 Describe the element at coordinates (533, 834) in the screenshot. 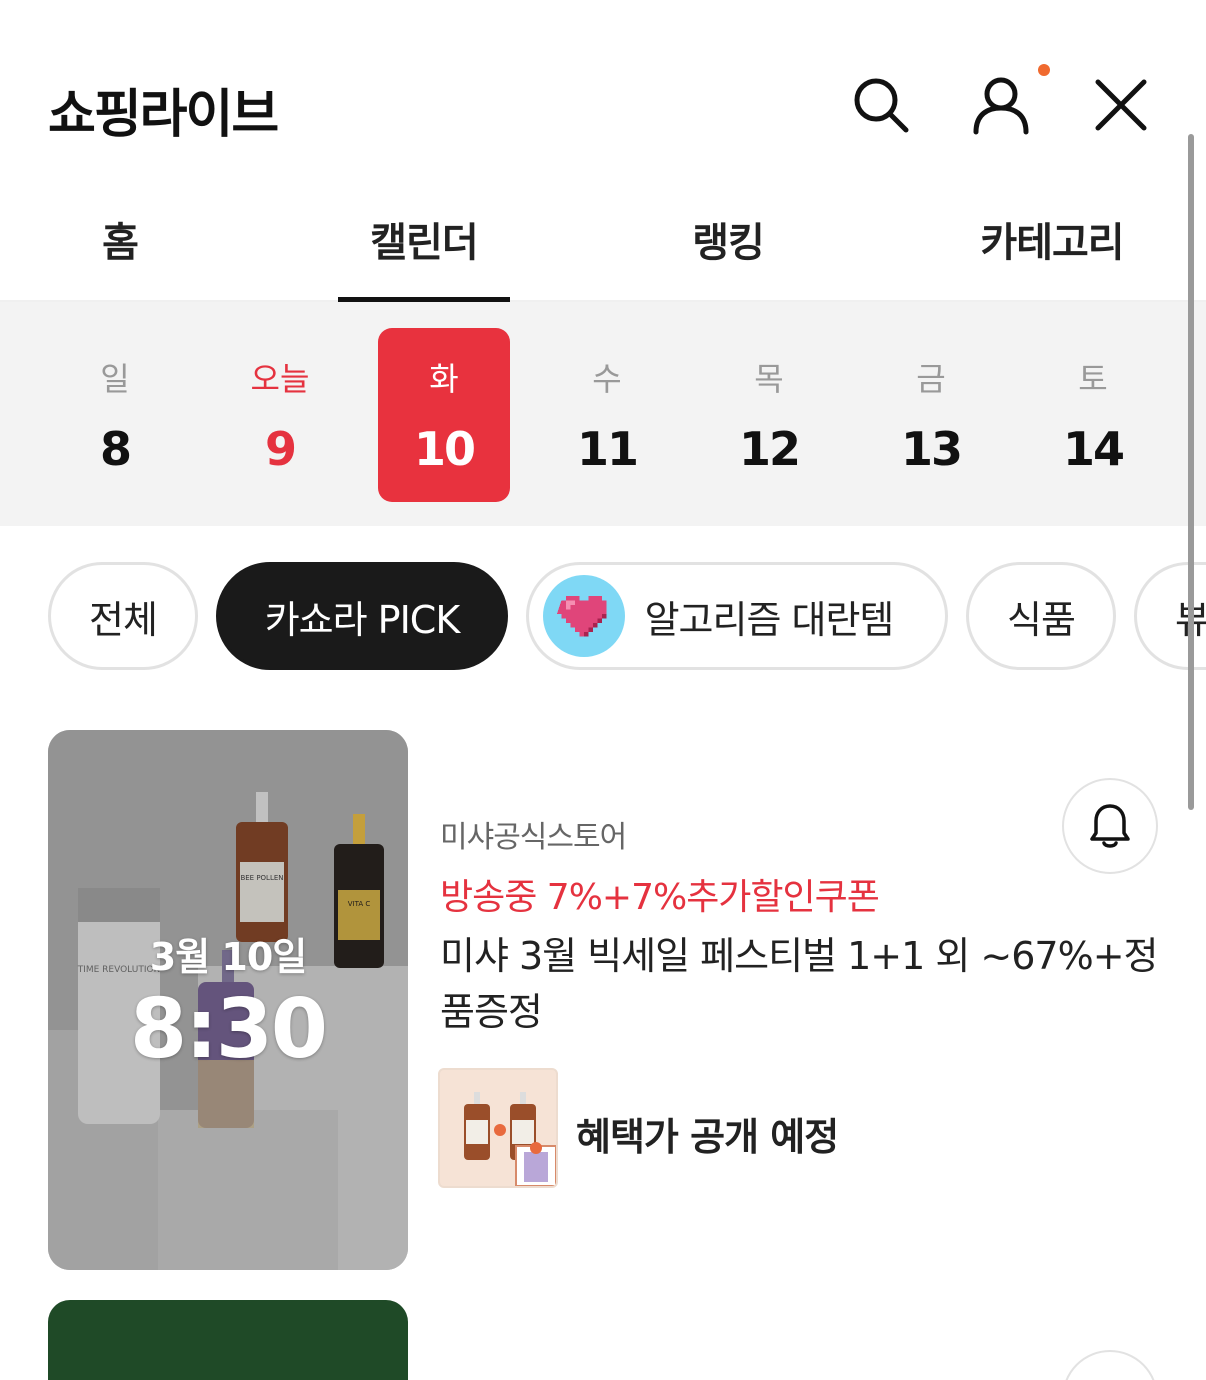

I see `store-name: 미샤공식스토어` at that location.